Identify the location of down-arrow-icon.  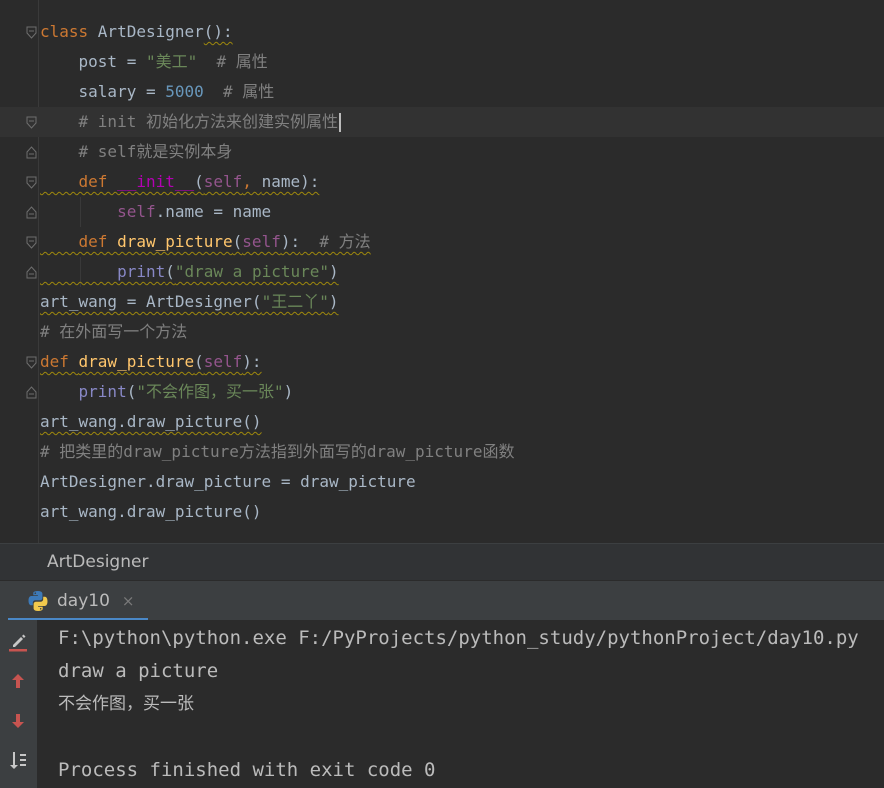
(18, 721).